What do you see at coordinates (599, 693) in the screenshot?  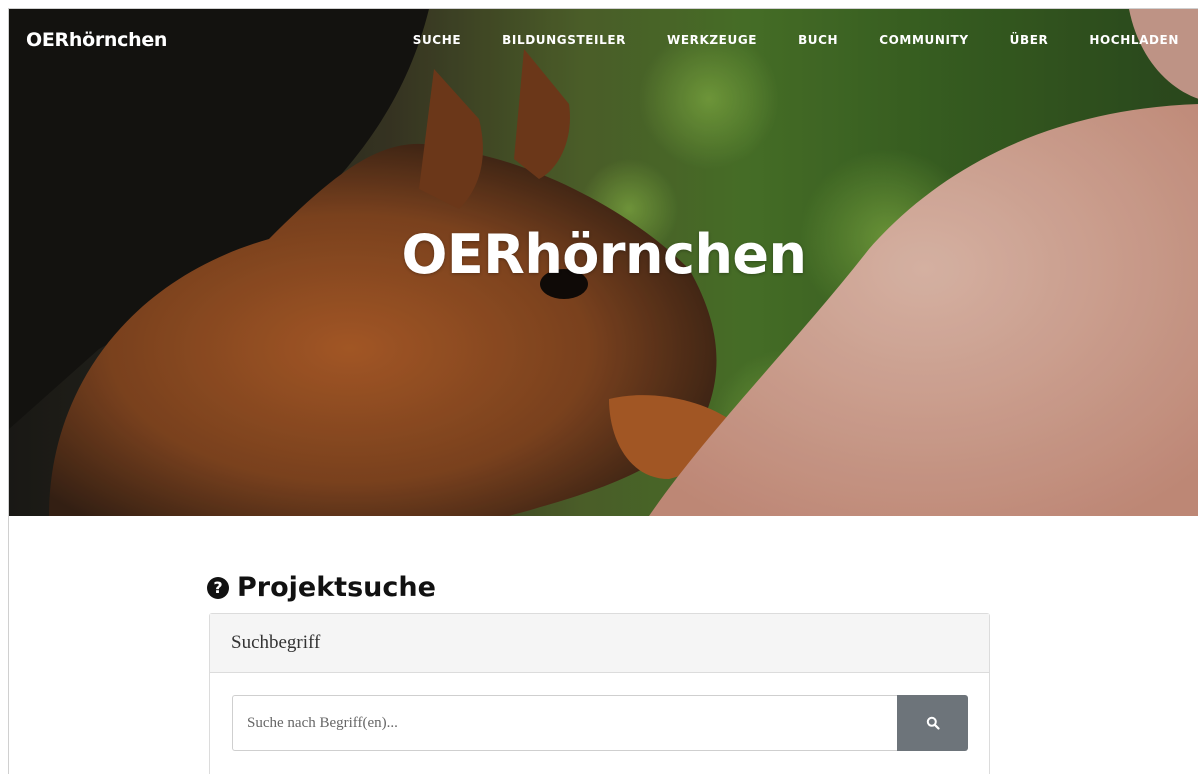 I see `search-panel: Suchbegriff` at bounding box center [599, 693].